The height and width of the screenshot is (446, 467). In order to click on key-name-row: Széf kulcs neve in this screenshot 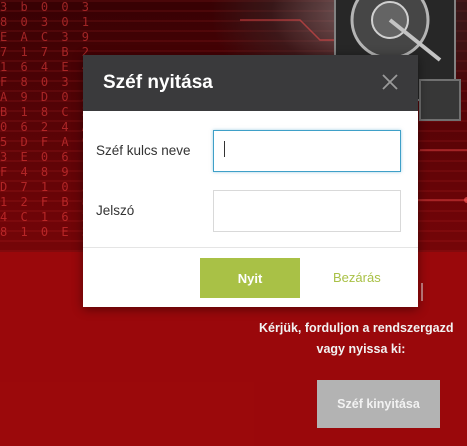, I will do `click(250, 151)`.